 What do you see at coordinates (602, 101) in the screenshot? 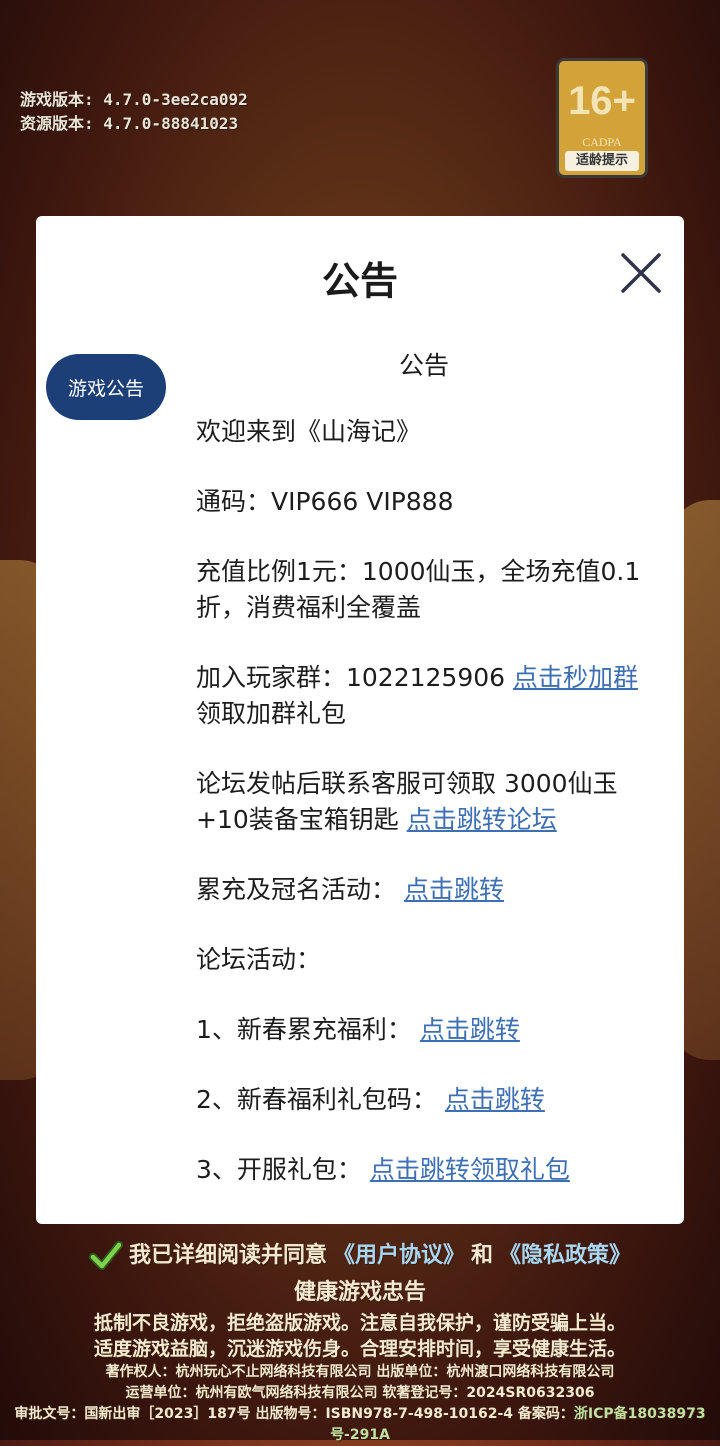
I see `age-rating: 16+` at bounding box center [602, 101].